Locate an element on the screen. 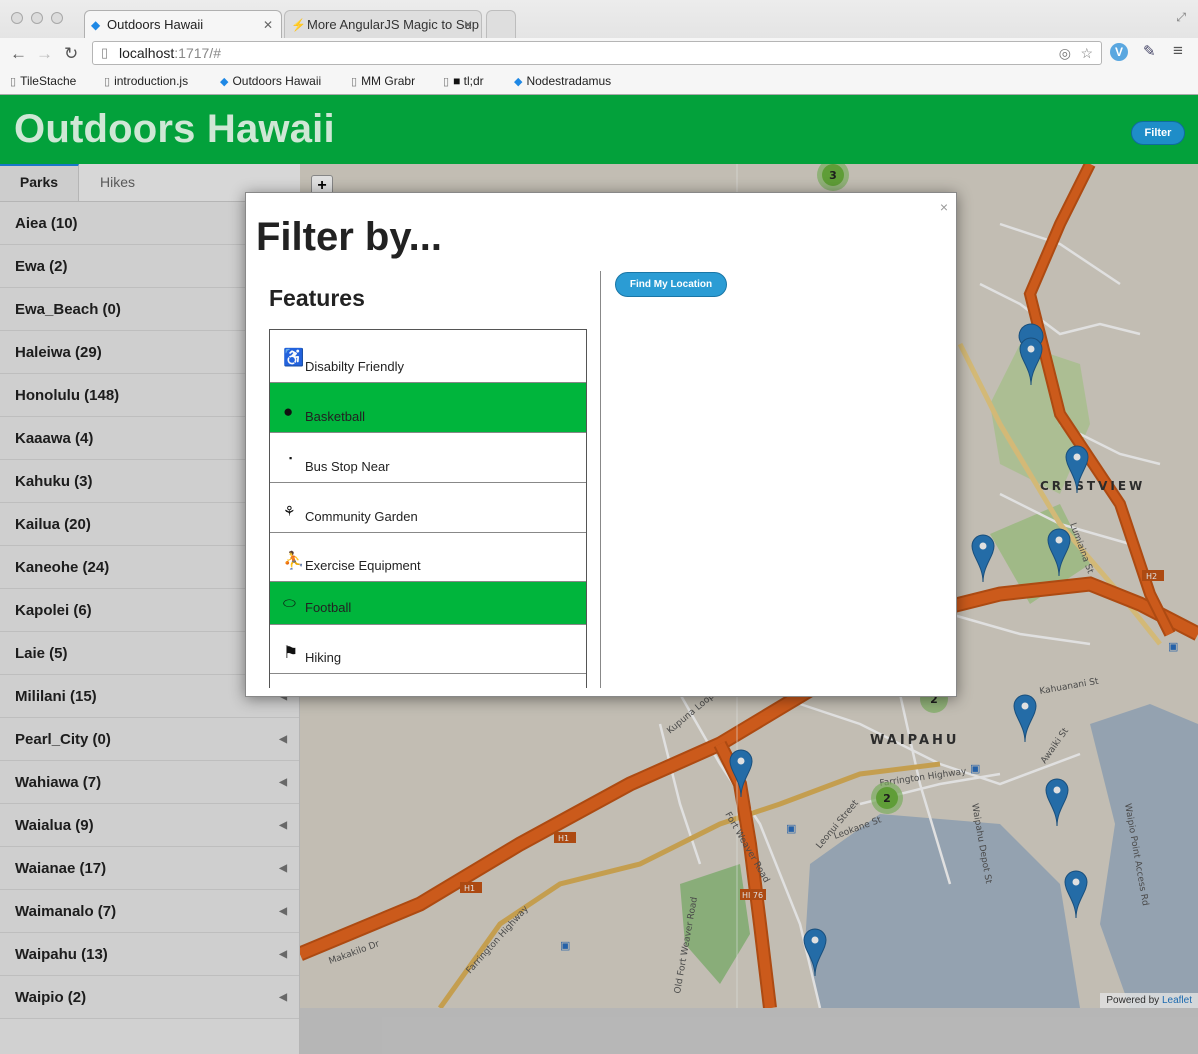 Image resolution: width=1198 pixels, height=1054 pixels. reload-icon: ↻ is located at coordinates (71, 54).